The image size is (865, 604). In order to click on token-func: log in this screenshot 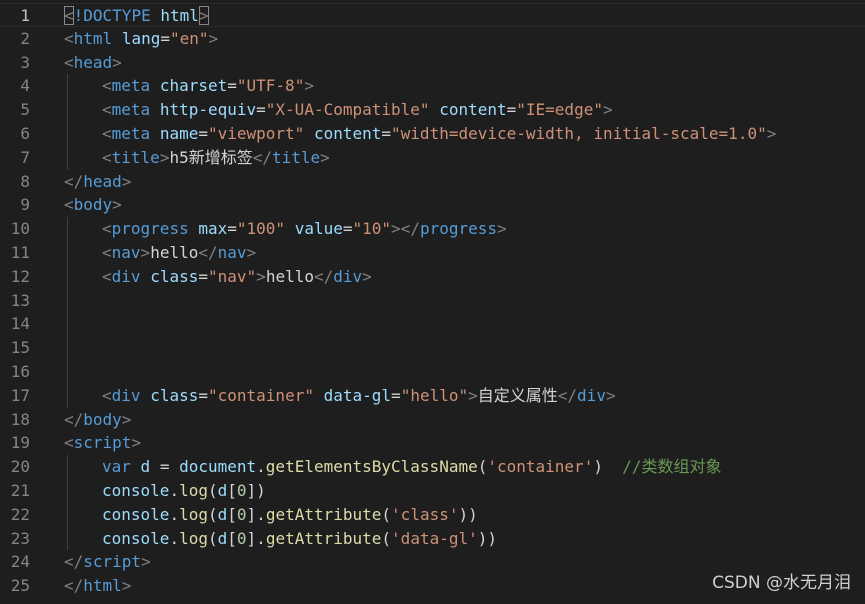, I will do `click(193, 538)`.